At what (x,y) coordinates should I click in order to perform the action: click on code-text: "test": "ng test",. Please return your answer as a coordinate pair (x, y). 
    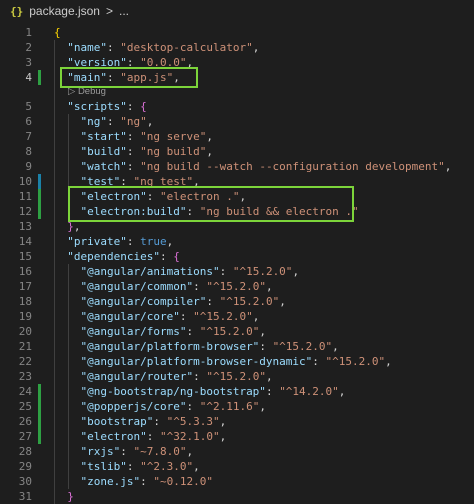
    Looking at the image, I should click on (140, 181).